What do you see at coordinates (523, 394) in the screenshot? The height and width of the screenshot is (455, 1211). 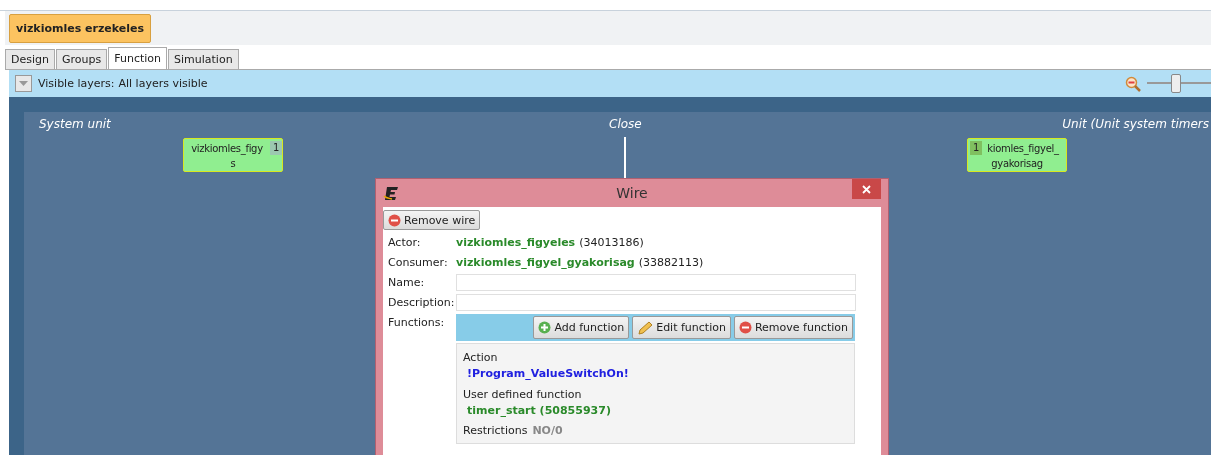 I see `function-label: User defined function` at bounding box center [523, 394].